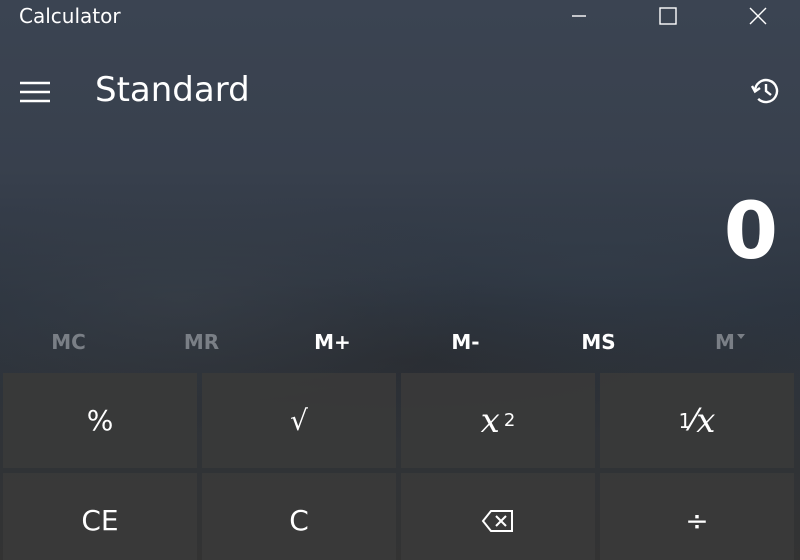 The height and width of the screenshot is (560, 800). I want to click on backspace-icon, so click(497, 520).